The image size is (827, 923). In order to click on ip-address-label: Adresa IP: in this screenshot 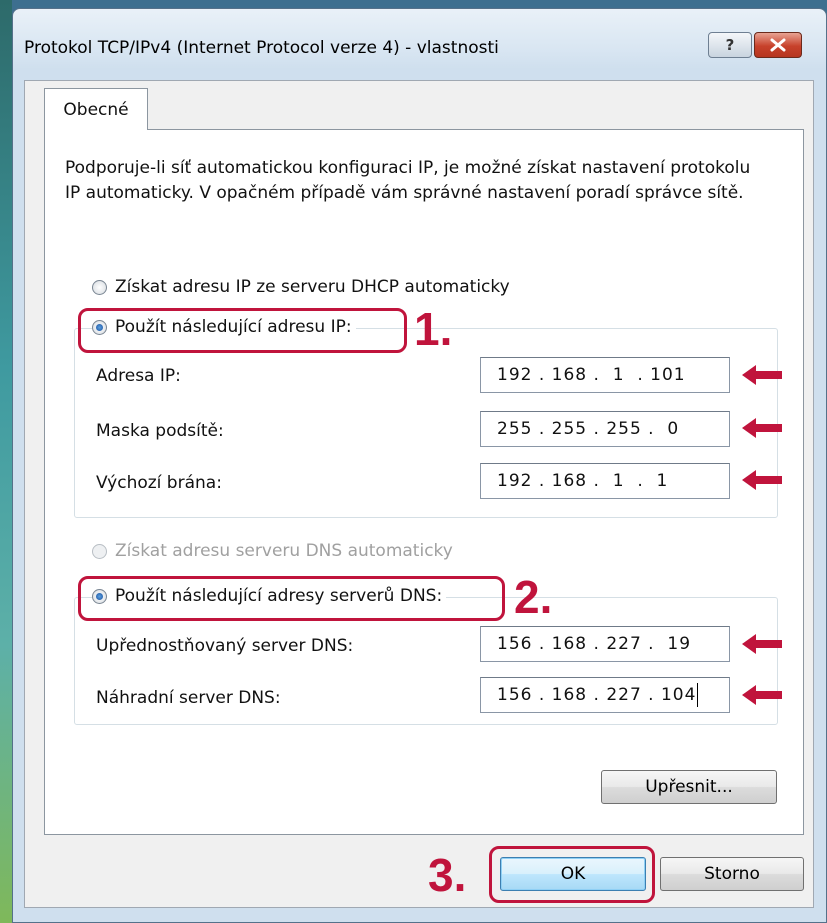, I will do `click(138, 376)`.